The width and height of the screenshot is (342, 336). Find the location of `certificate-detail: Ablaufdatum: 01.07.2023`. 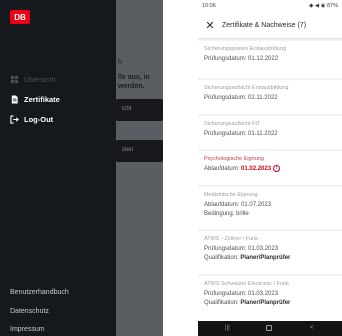

certificate-detail: Ablaufdatum: 01.07.2023 is located at coordinates (270, 205).